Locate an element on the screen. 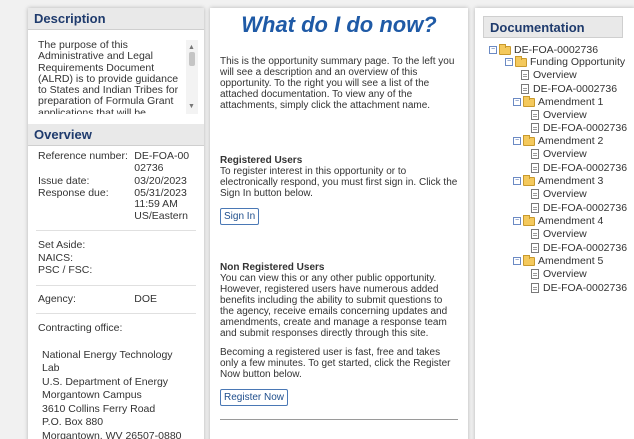 The image size is (634, 439). address-line: Morgantown, WV 26507-0880 is located at coordinates (112, 434).